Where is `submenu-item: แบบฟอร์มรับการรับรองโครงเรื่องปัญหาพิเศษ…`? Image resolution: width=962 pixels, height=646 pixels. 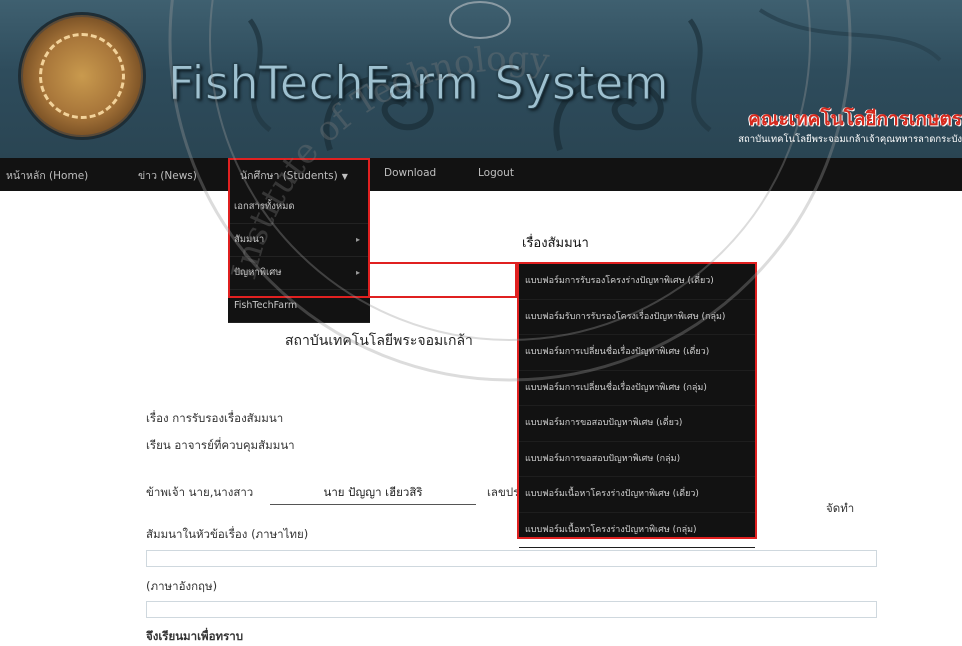
submenu-item: แบบฟอร์มรับการรับรองโครงเรื่องปัญหาพิเศษ… is located at coordinates (637, 317).